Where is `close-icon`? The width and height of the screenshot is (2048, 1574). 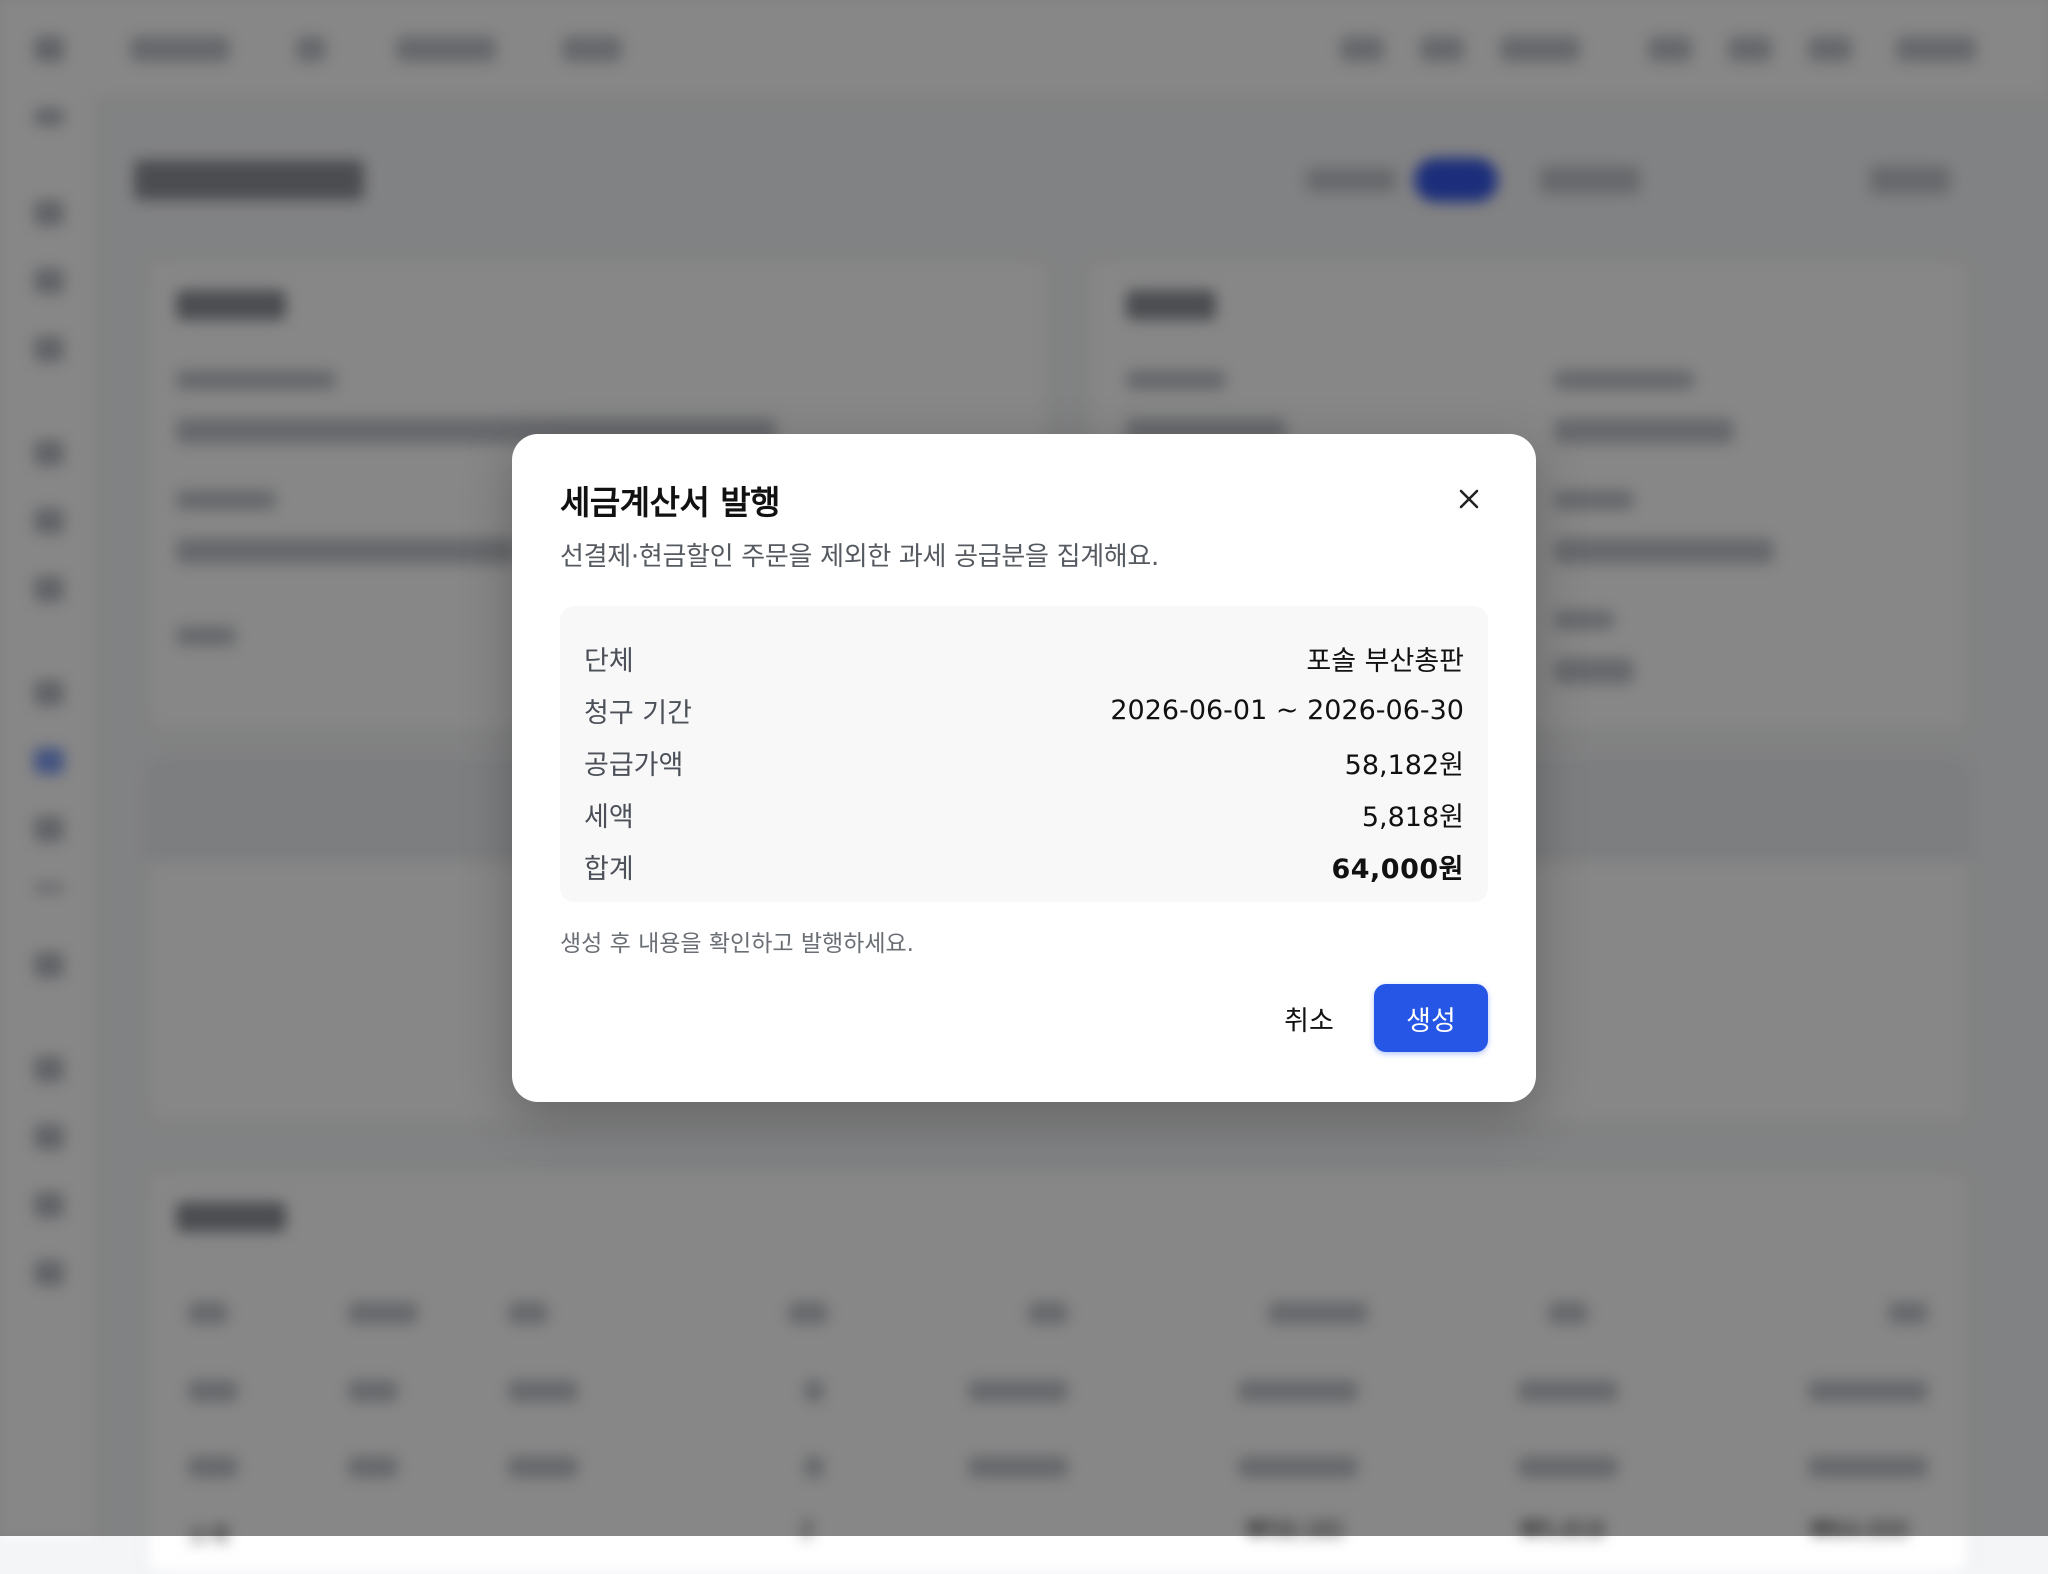
close-icon is located at coordinates (1469, 499).